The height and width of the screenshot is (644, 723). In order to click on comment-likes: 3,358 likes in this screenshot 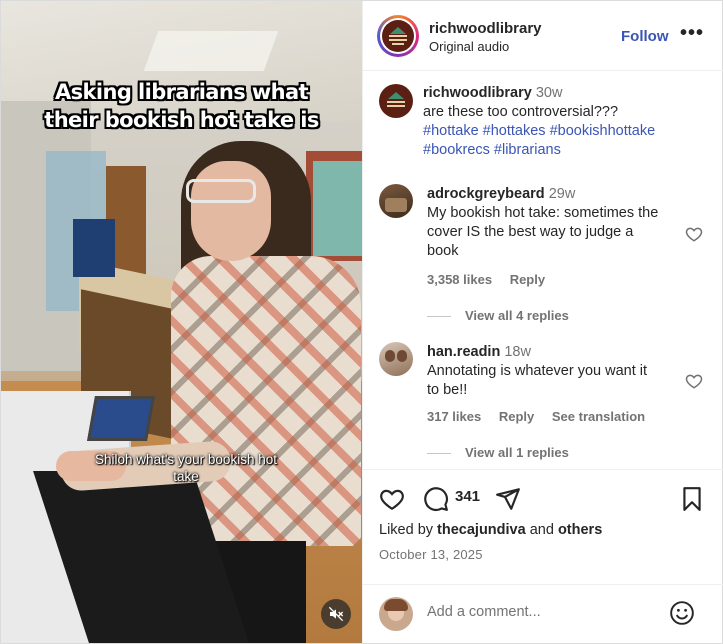, I will do `click(459, 279)`.